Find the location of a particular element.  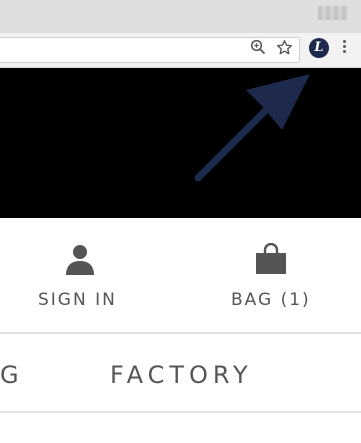

browser-toolbar is located at coordinates (180, 50).